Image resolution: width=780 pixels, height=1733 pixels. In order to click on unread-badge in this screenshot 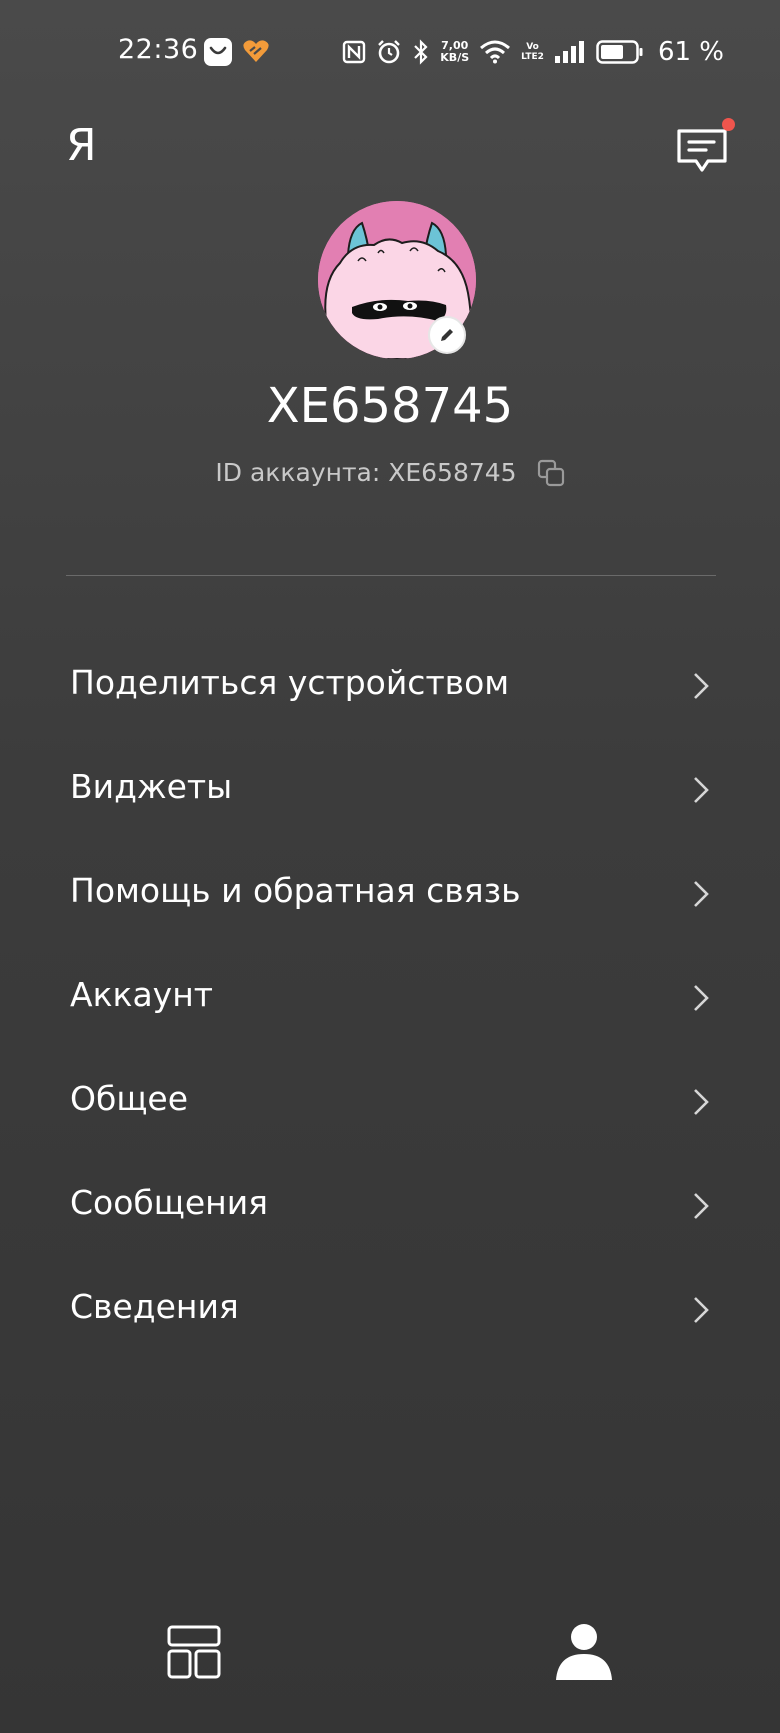, I will do `click(728, 124)`.